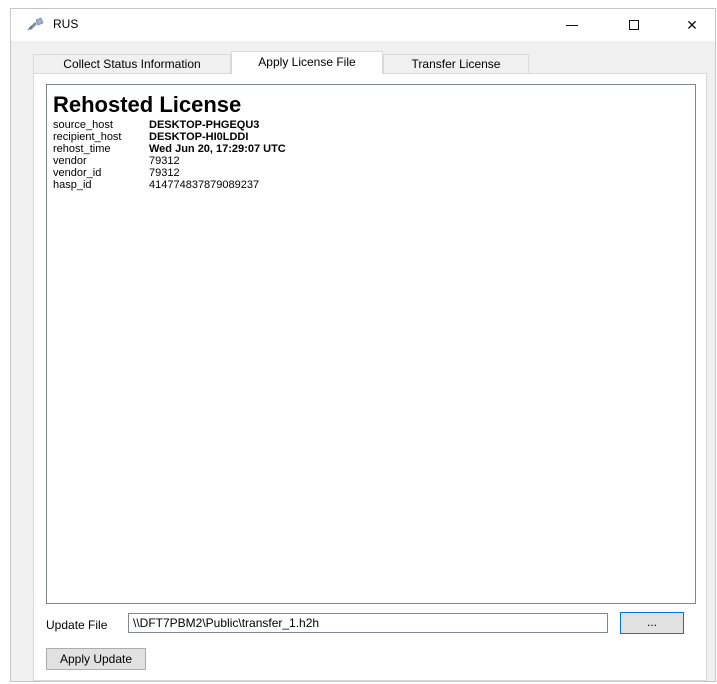  I want to click on info-row: recipient_host DESKTOP-HI0LDDI, so click(371, 137).